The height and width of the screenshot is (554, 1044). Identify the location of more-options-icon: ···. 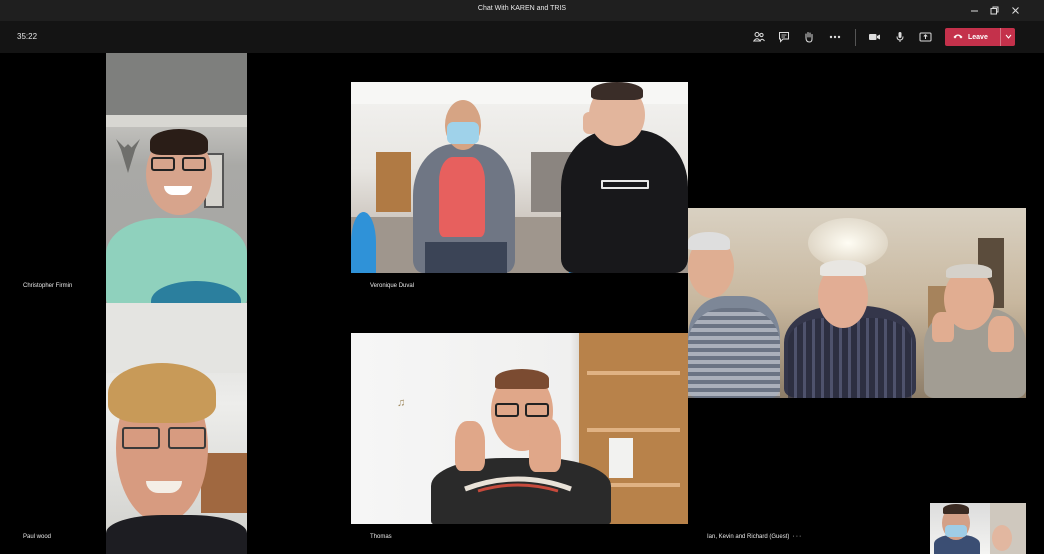
(797, 536).